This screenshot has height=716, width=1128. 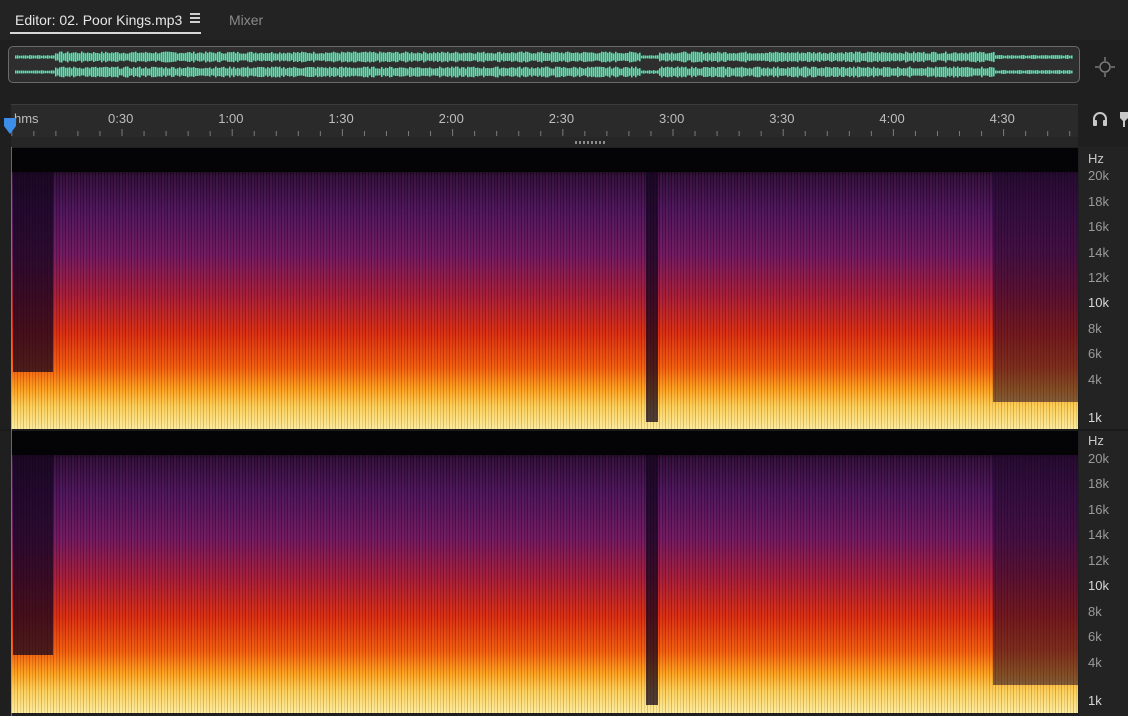 I want to click on hz-label: 14k, so click(x=1098, y=534).